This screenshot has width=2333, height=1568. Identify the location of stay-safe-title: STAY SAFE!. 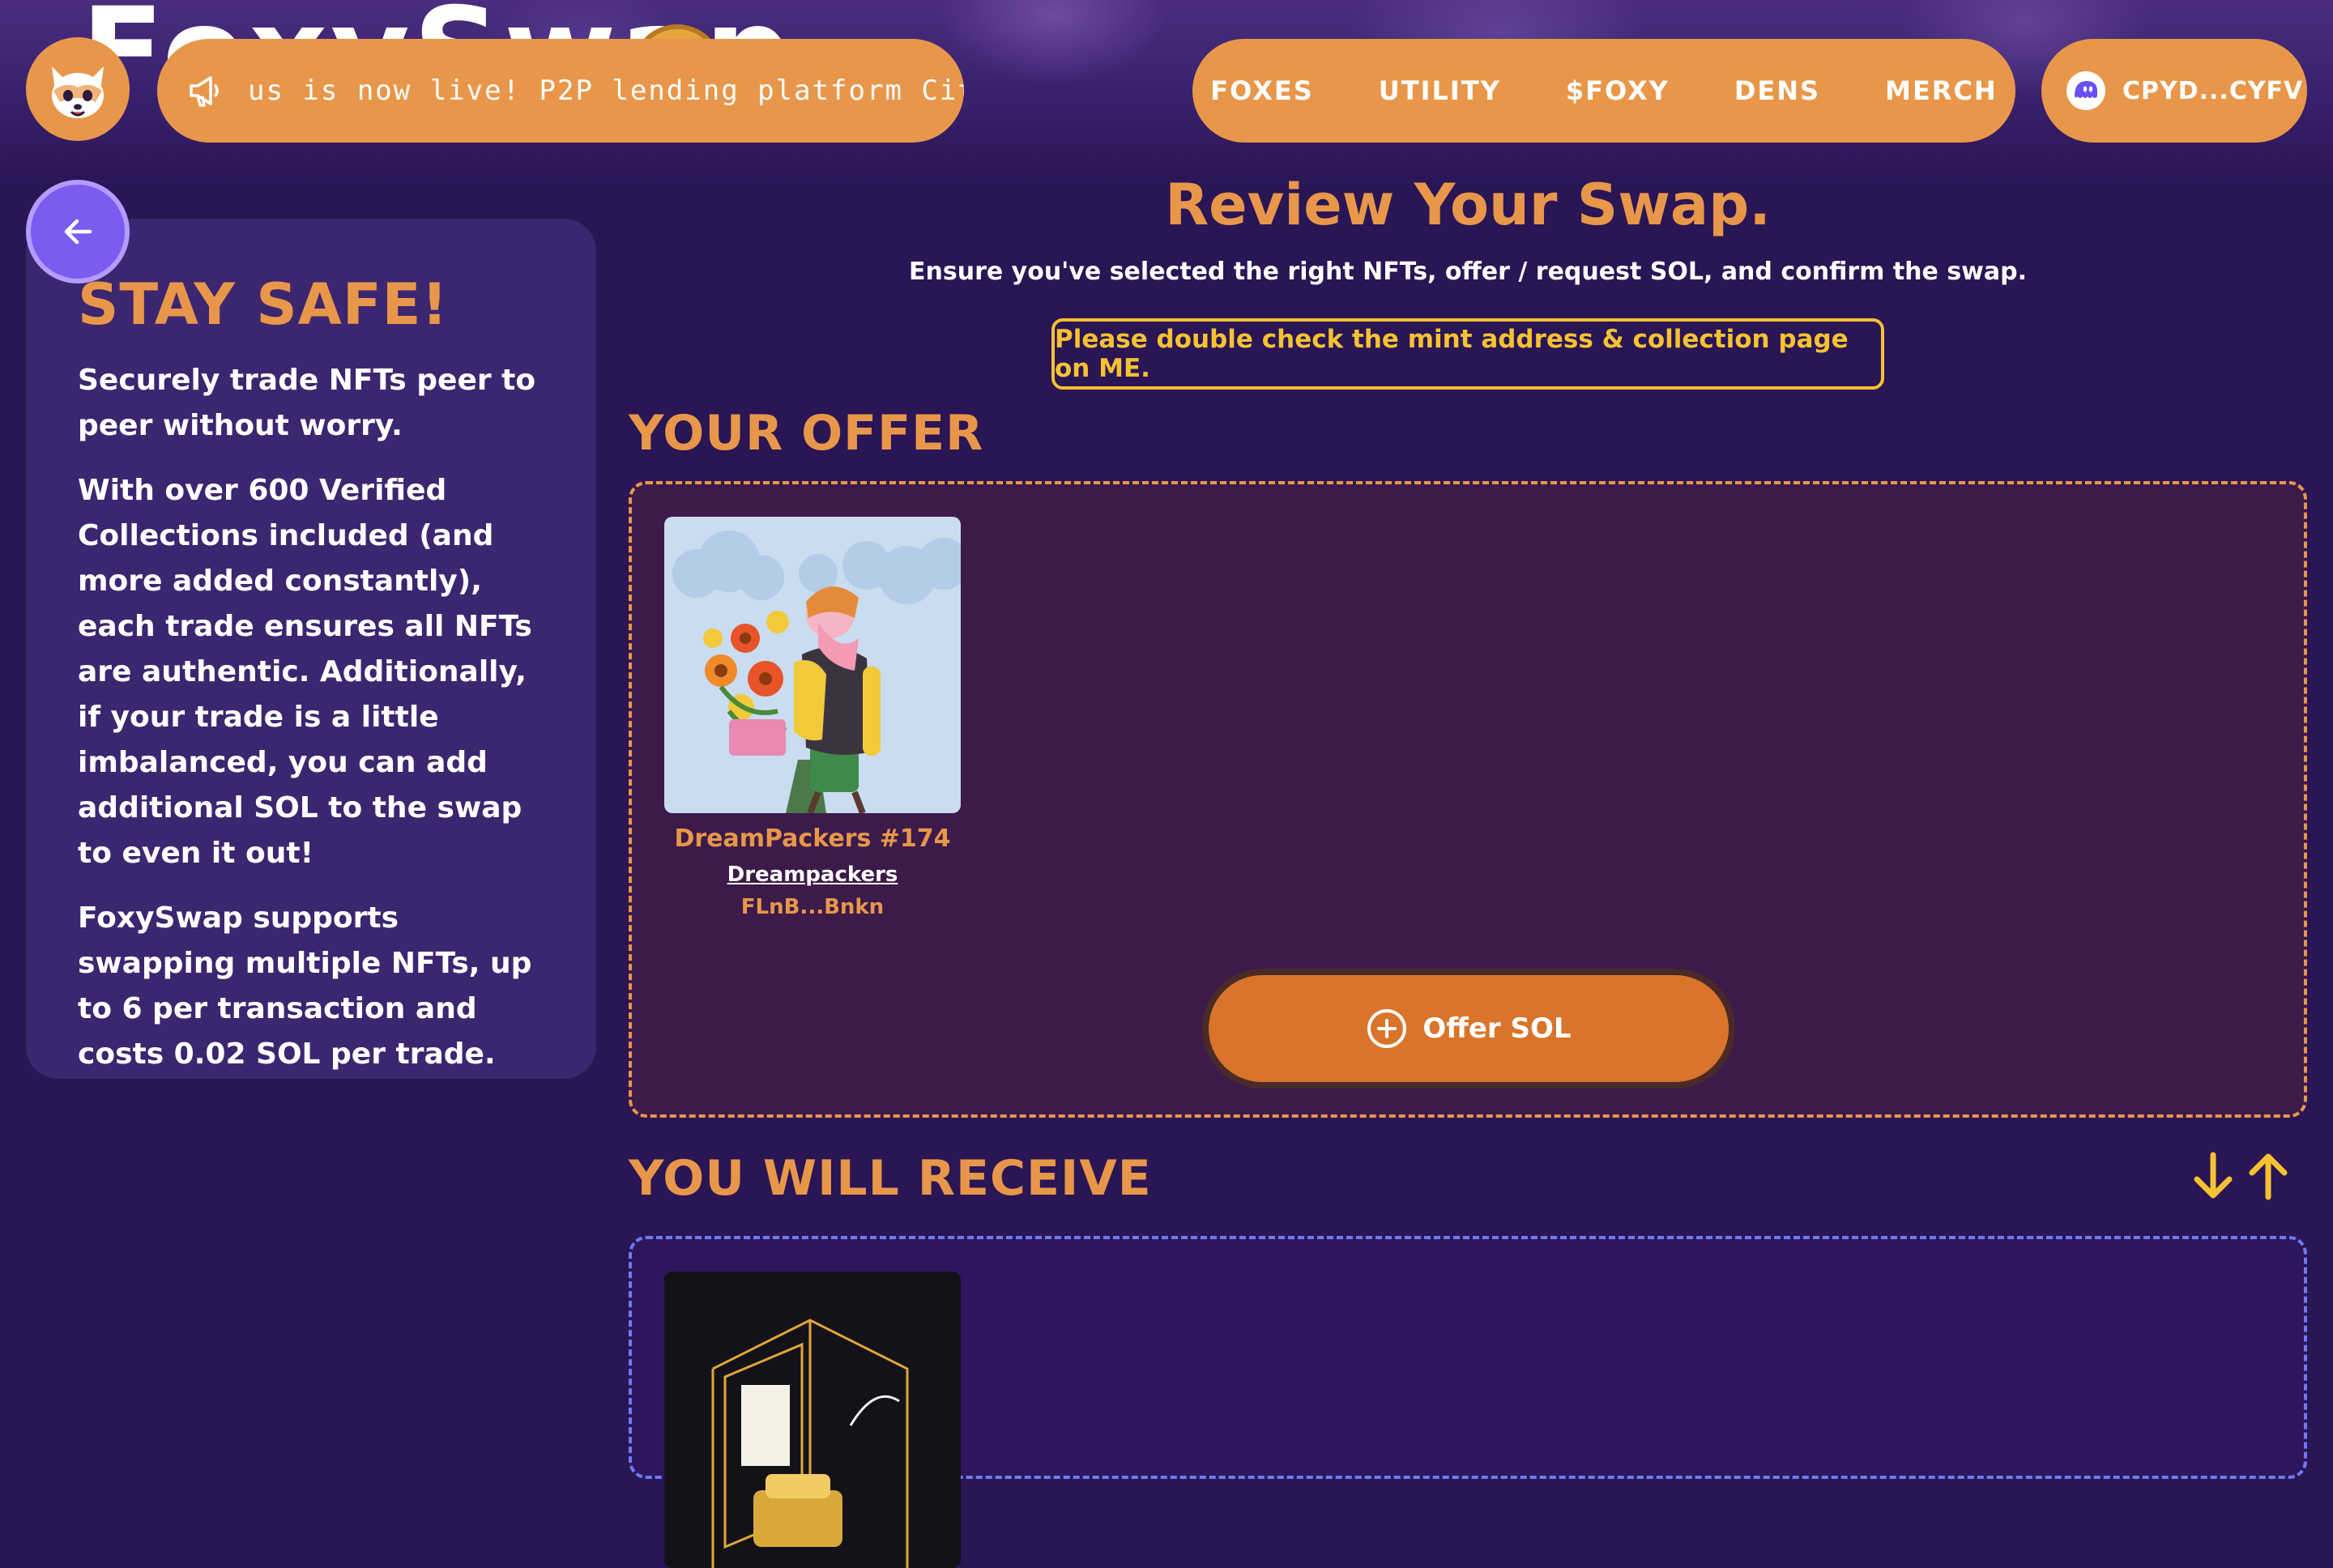
(263, 304).